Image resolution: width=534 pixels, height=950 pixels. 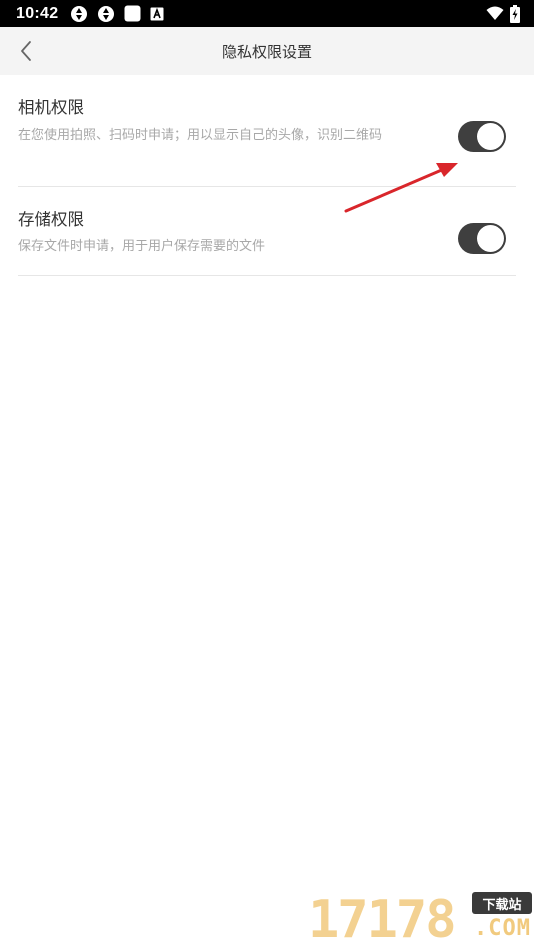 I want to click on watermark-digits: 17178, so click(x=382, y=920).